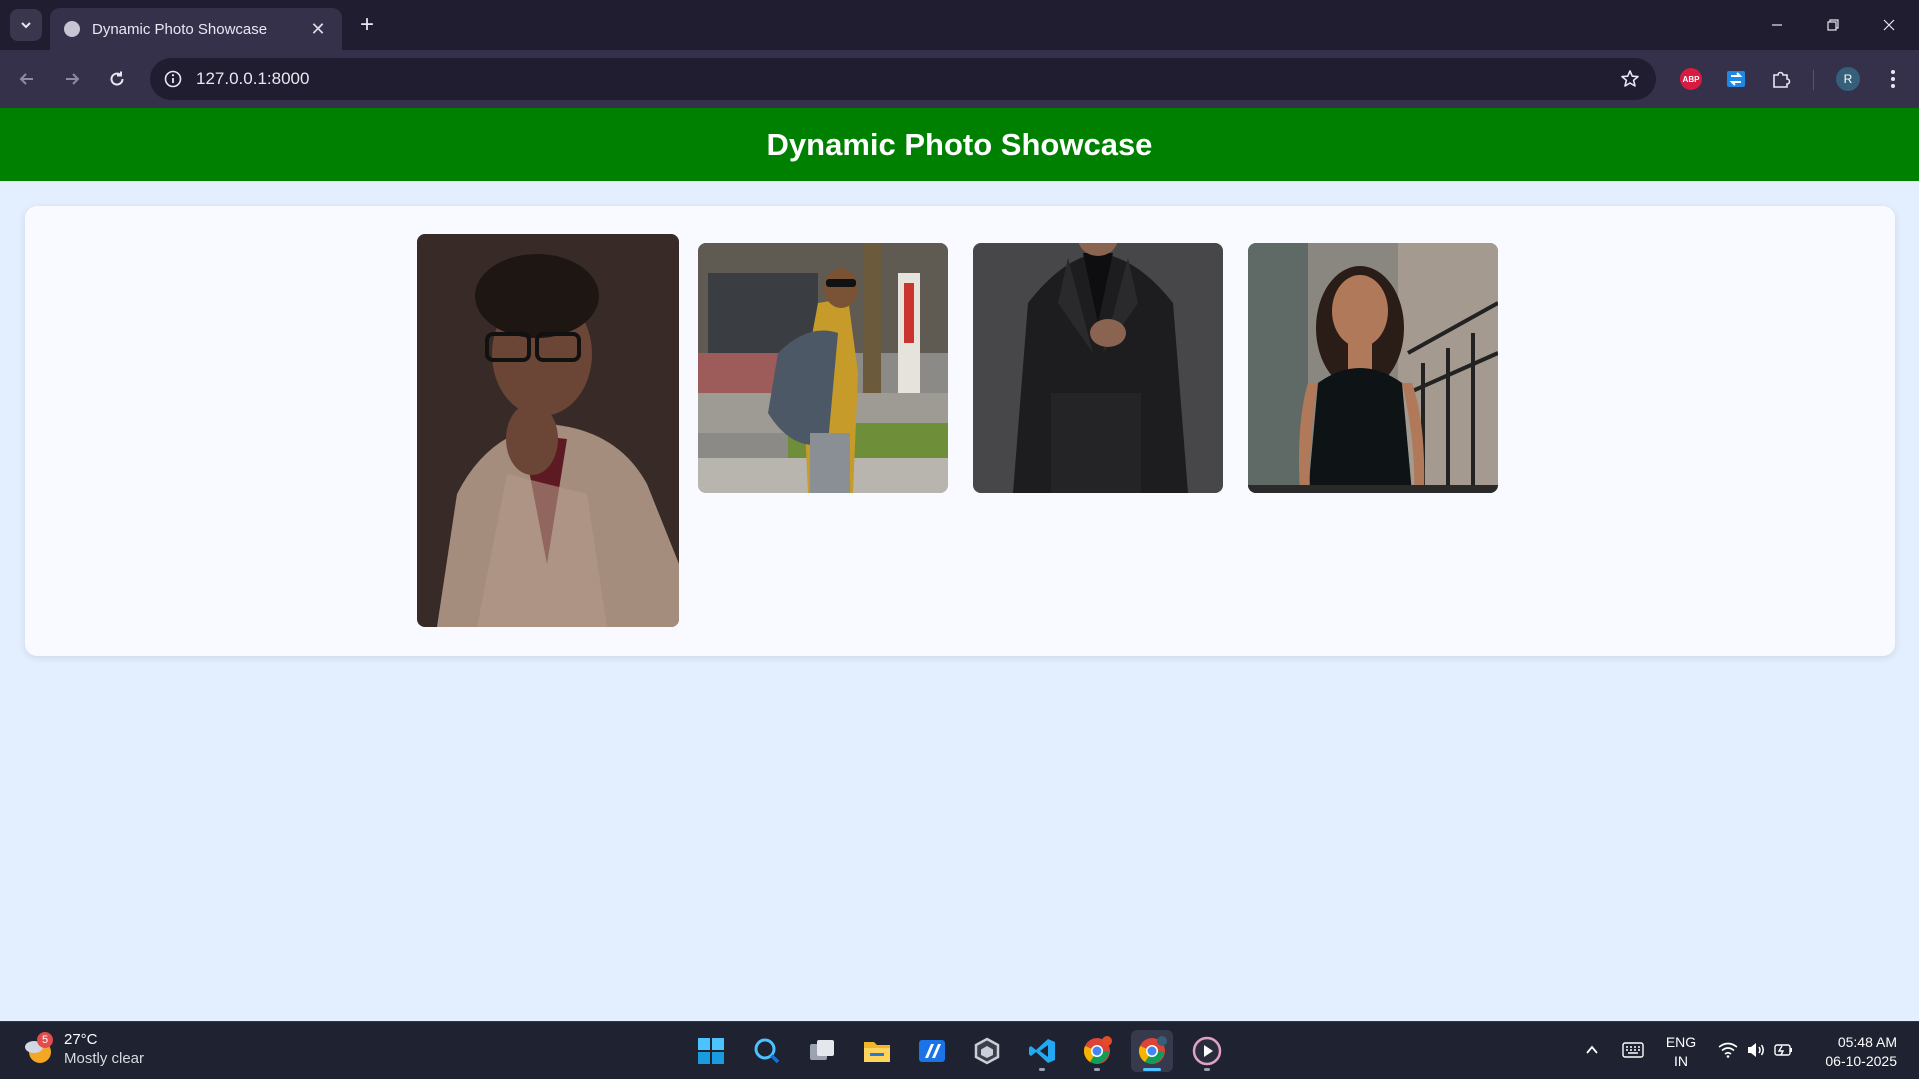 The height and width of the screenshot is (1079, 1919). What do you see at coordinates (1681, 1052) in the screenshot?
I see `language-indicator: ENG IN` at bounding box center [1681, 1052].